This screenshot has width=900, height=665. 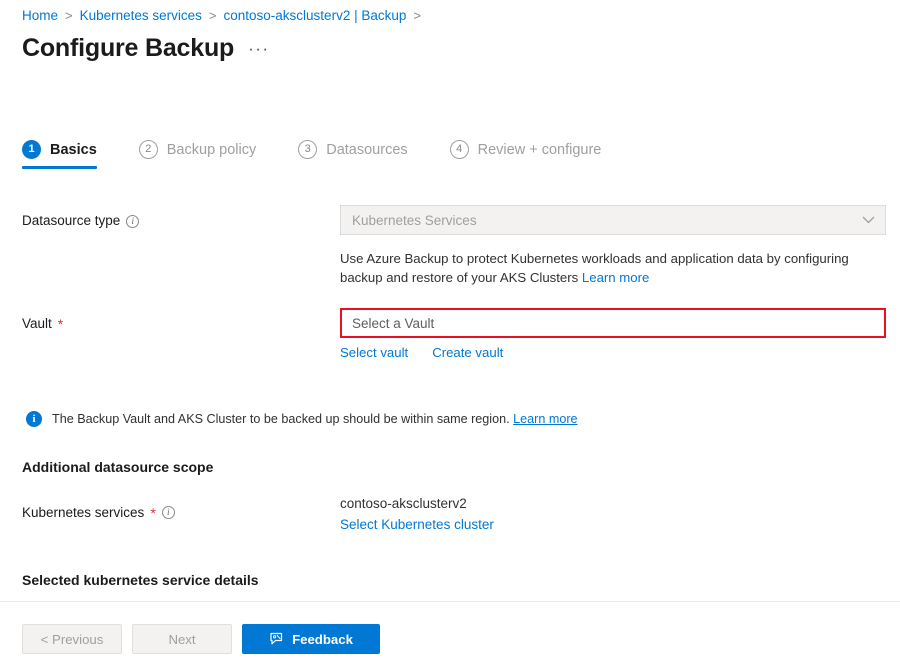 I want to click on feedback-button-label: Feedback, so click(x=322, y=639).